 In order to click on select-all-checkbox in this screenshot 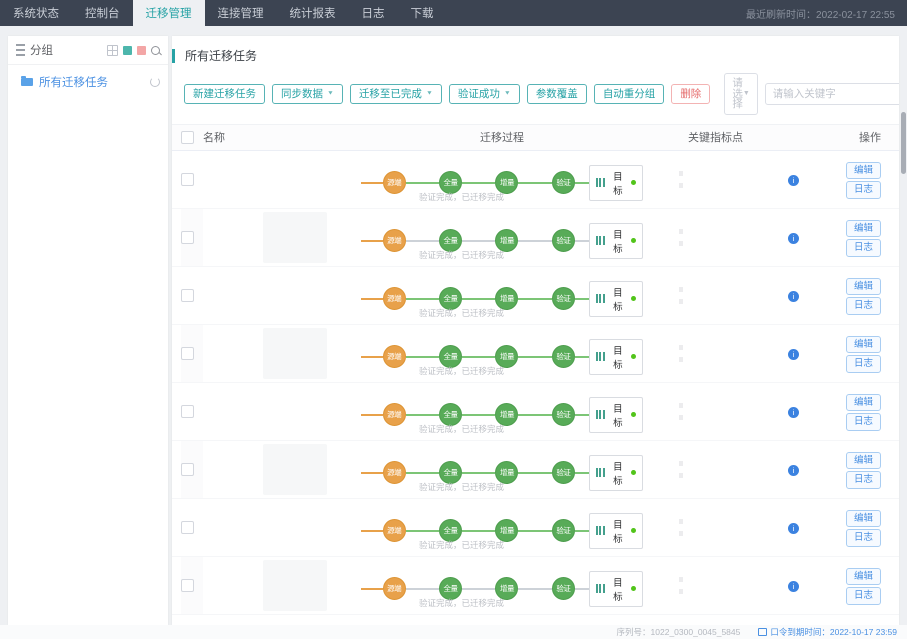, I will do `click(187, 137)`.